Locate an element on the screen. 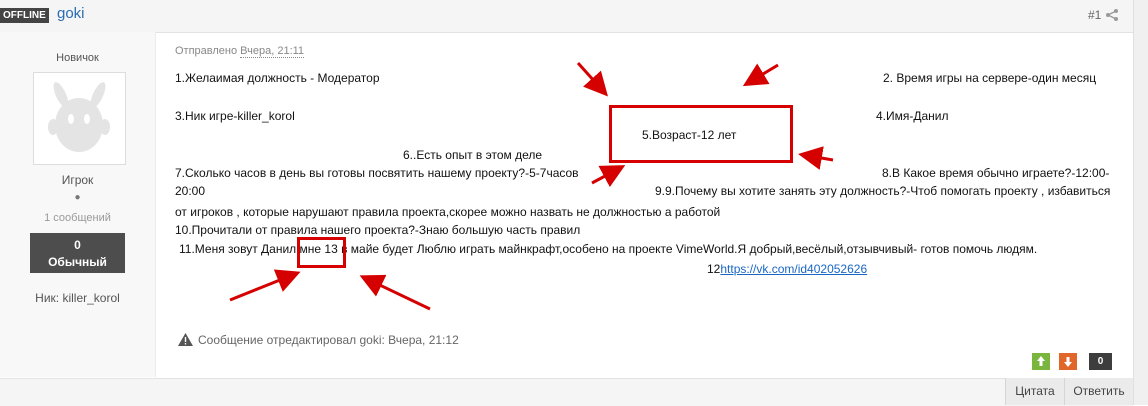  custom-field-nick: Ник: killer_korol is located at coordinates (77, 298).